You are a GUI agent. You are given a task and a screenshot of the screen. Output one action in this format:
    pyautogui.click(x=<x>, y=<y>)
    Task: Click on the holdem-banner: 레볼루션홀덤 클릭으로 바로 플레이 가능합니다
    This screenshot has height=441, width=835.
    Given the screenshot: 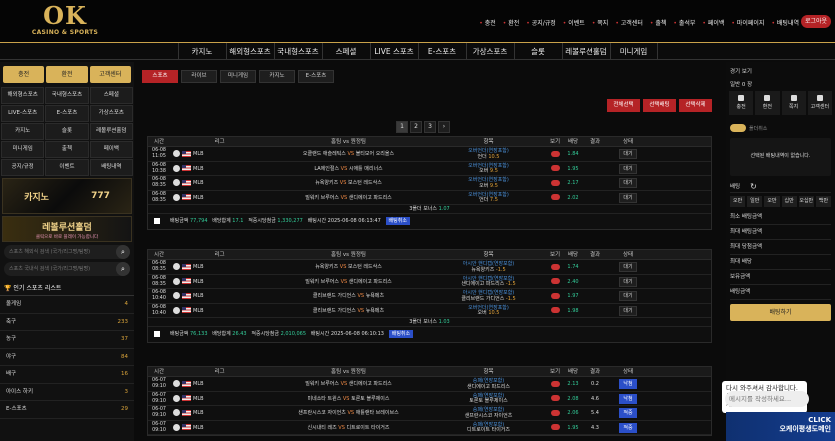 What is the action you would take?
    pyautogui.click(x=67, y=229)
    